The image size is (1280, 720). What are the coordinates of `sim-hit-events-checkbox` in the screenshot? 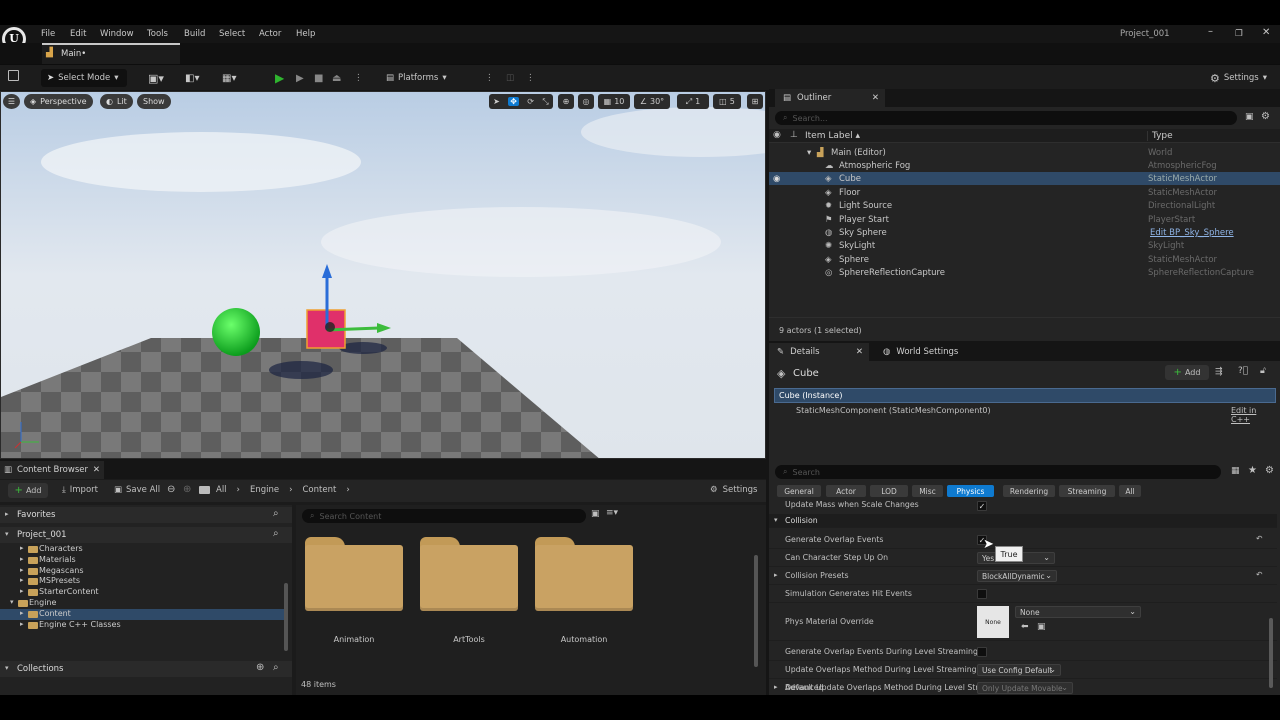 It's located at (982, 594).